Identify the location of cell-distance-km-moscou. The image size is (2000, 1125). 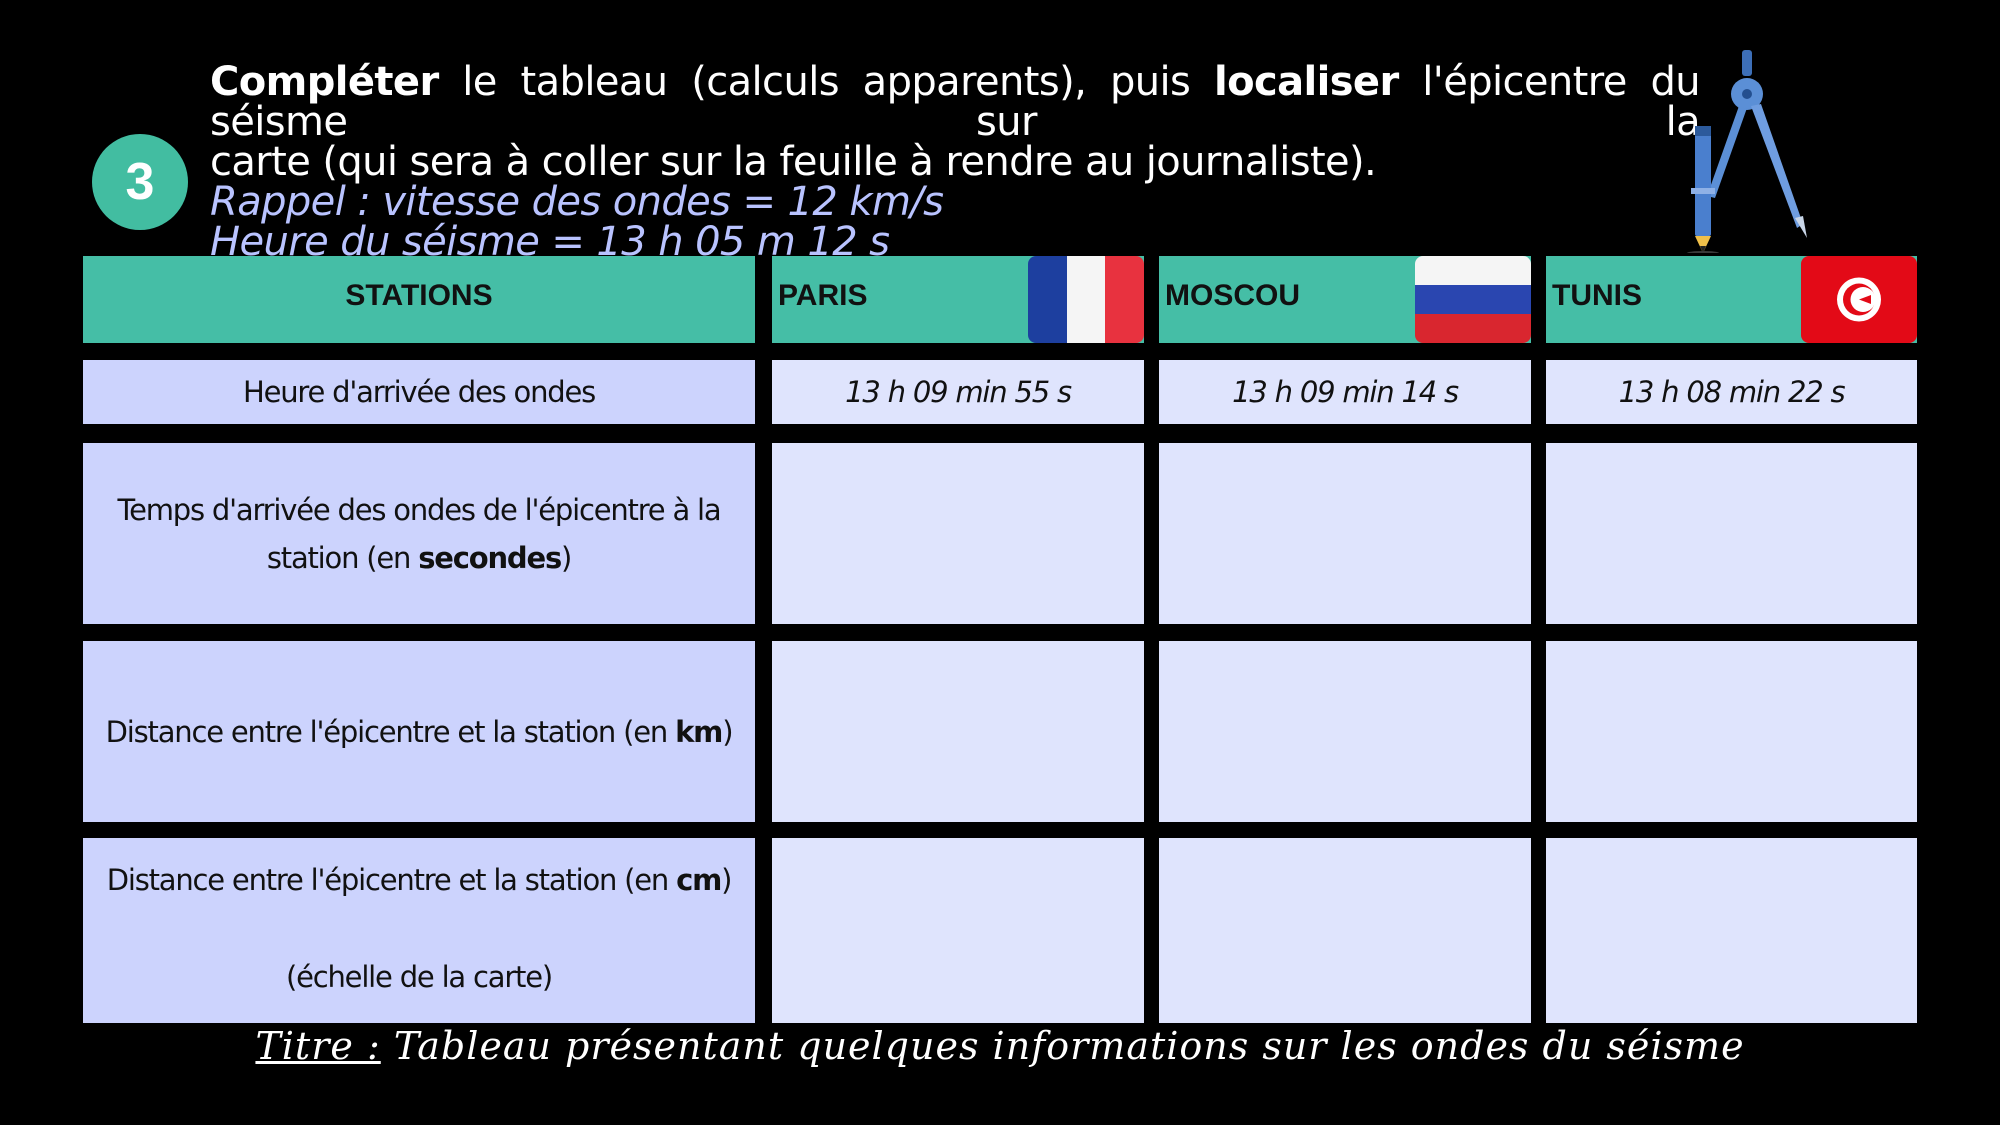
(1345, 731).